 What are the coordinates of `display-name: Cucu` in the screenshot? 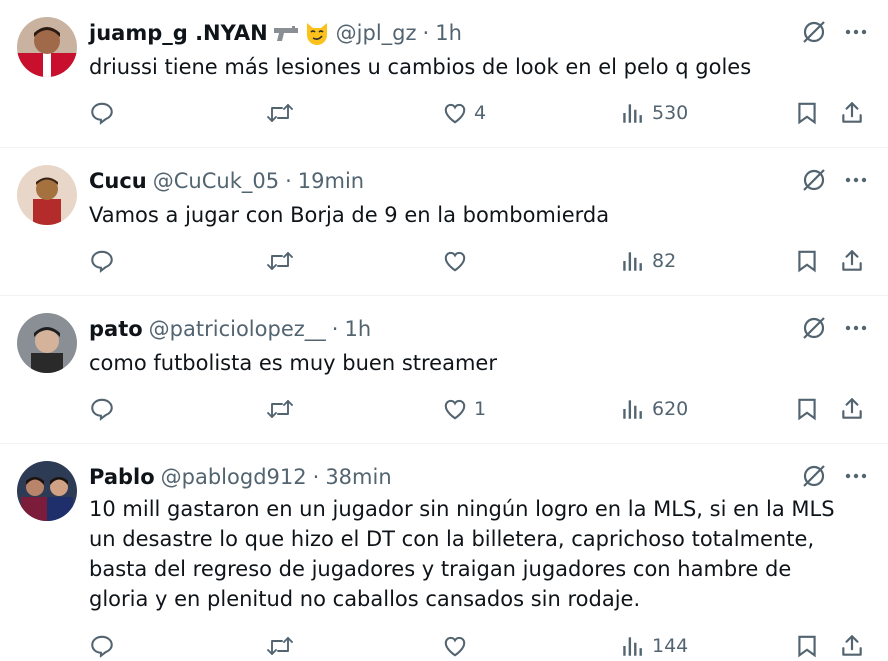 It's located at (118, 181).